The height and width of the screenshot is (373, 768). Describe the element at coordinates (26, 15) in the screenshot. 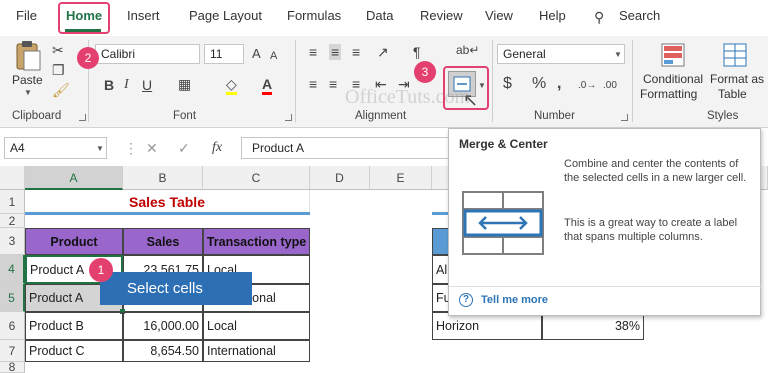

I see `tab-file: File` at that location.